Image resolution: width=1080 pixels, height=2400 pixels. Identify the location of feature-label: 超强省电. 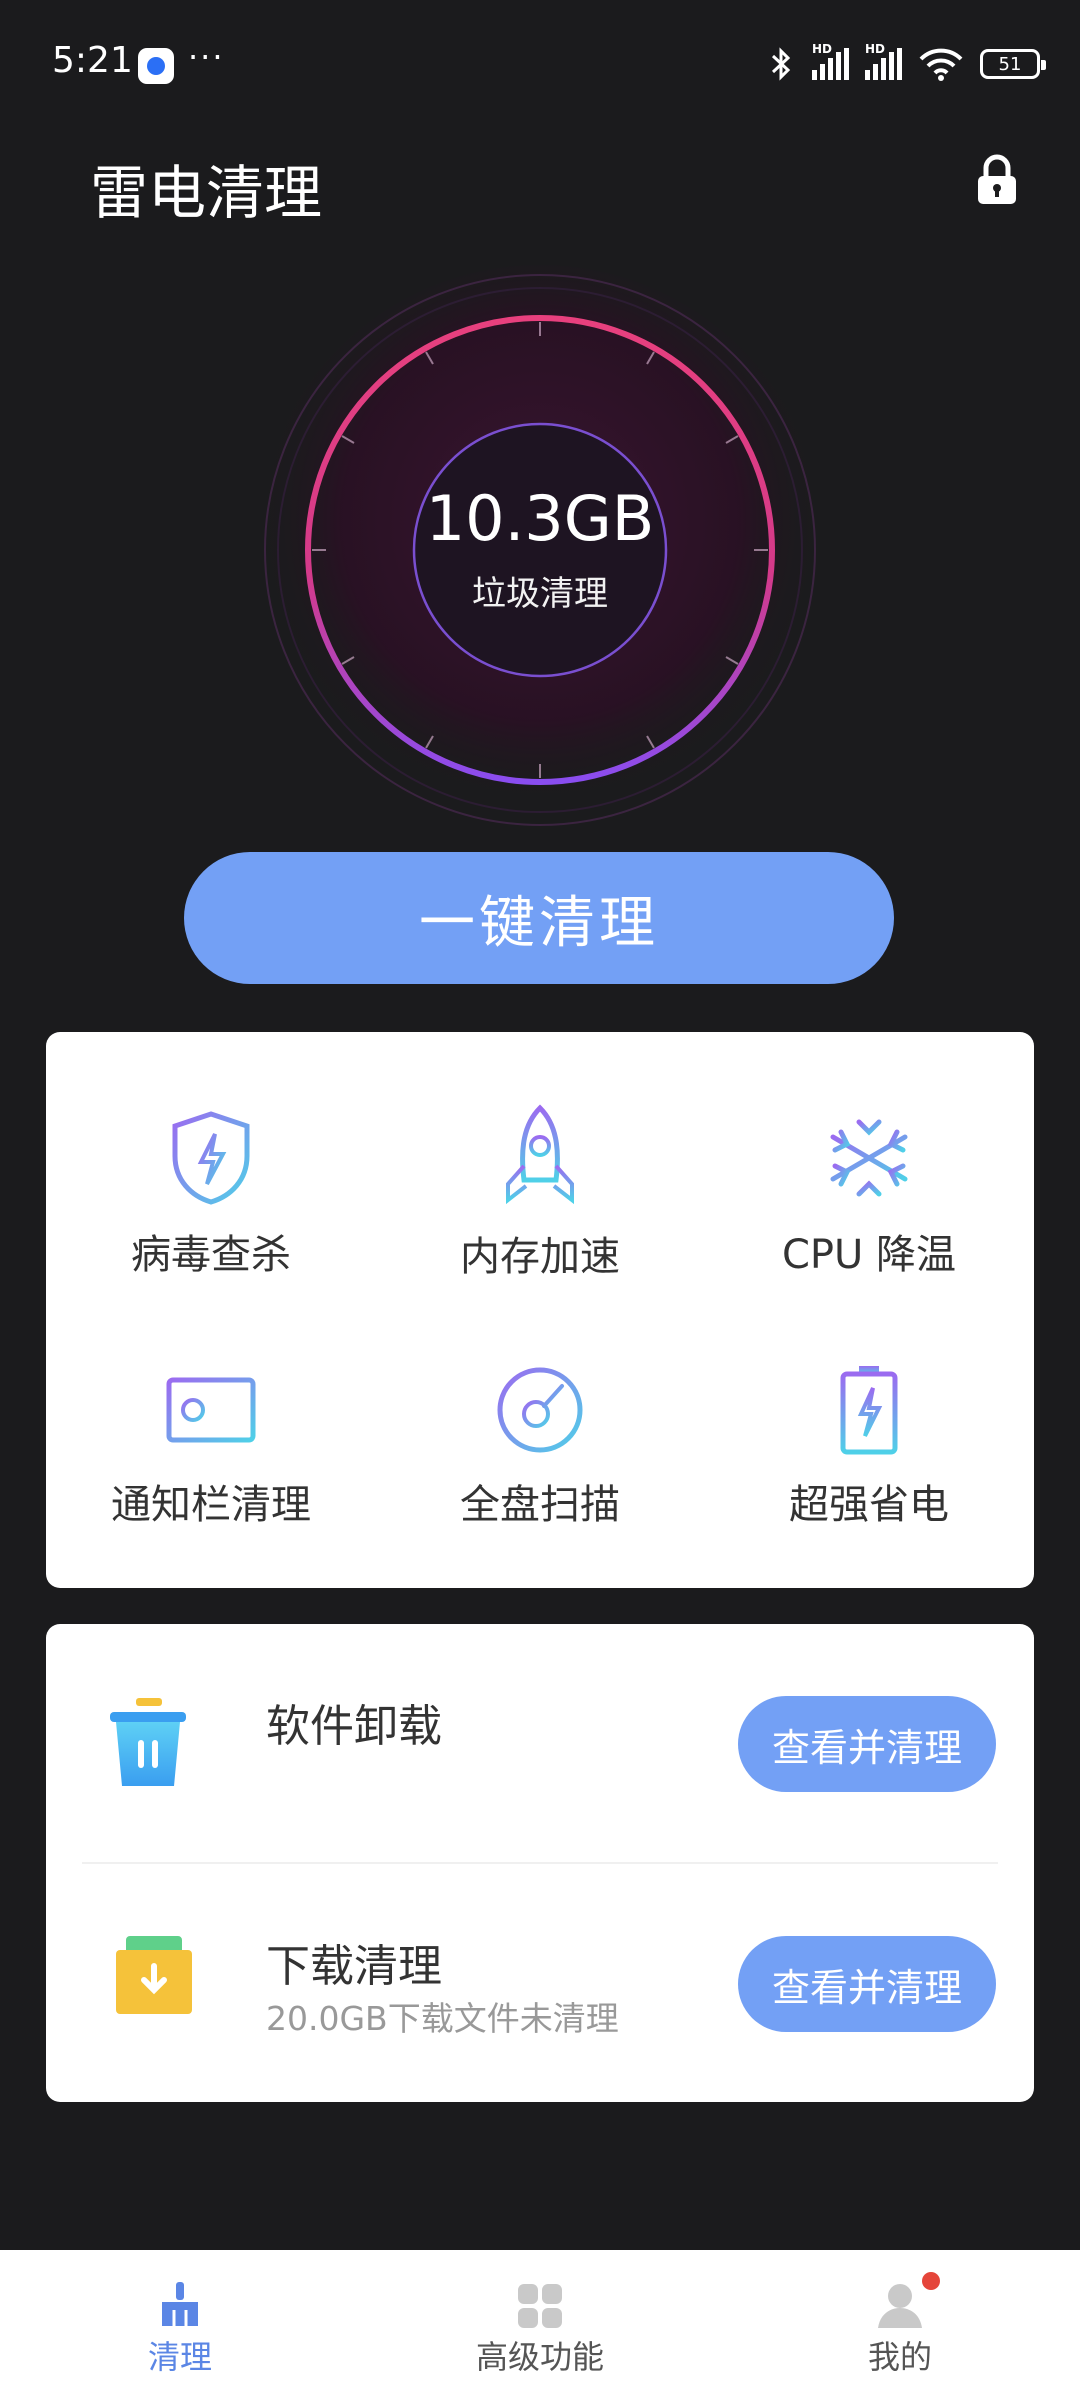
(869, 1505).